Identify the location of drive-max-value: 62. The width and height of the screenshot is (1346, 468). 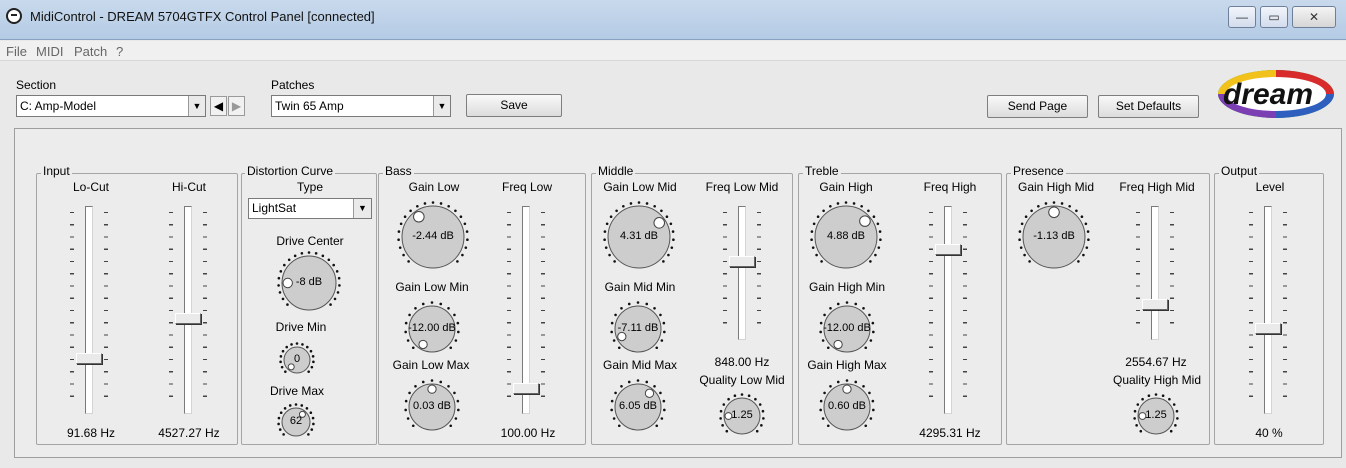
(296, 421).